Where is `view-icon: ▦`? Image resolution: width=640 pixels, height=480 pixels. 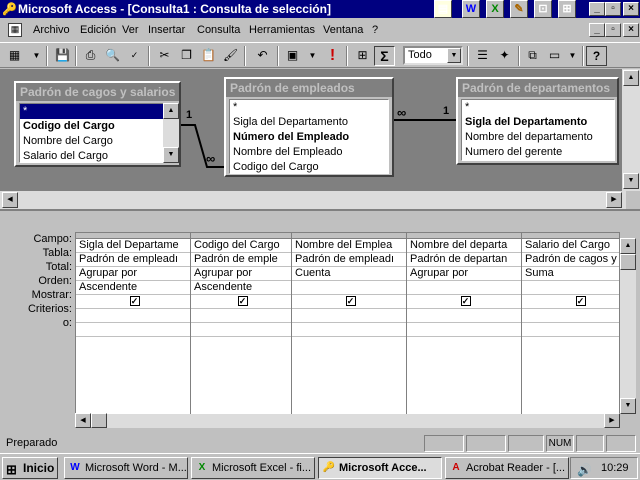
view-icon: ▦ is located at coordinates (14, 56).